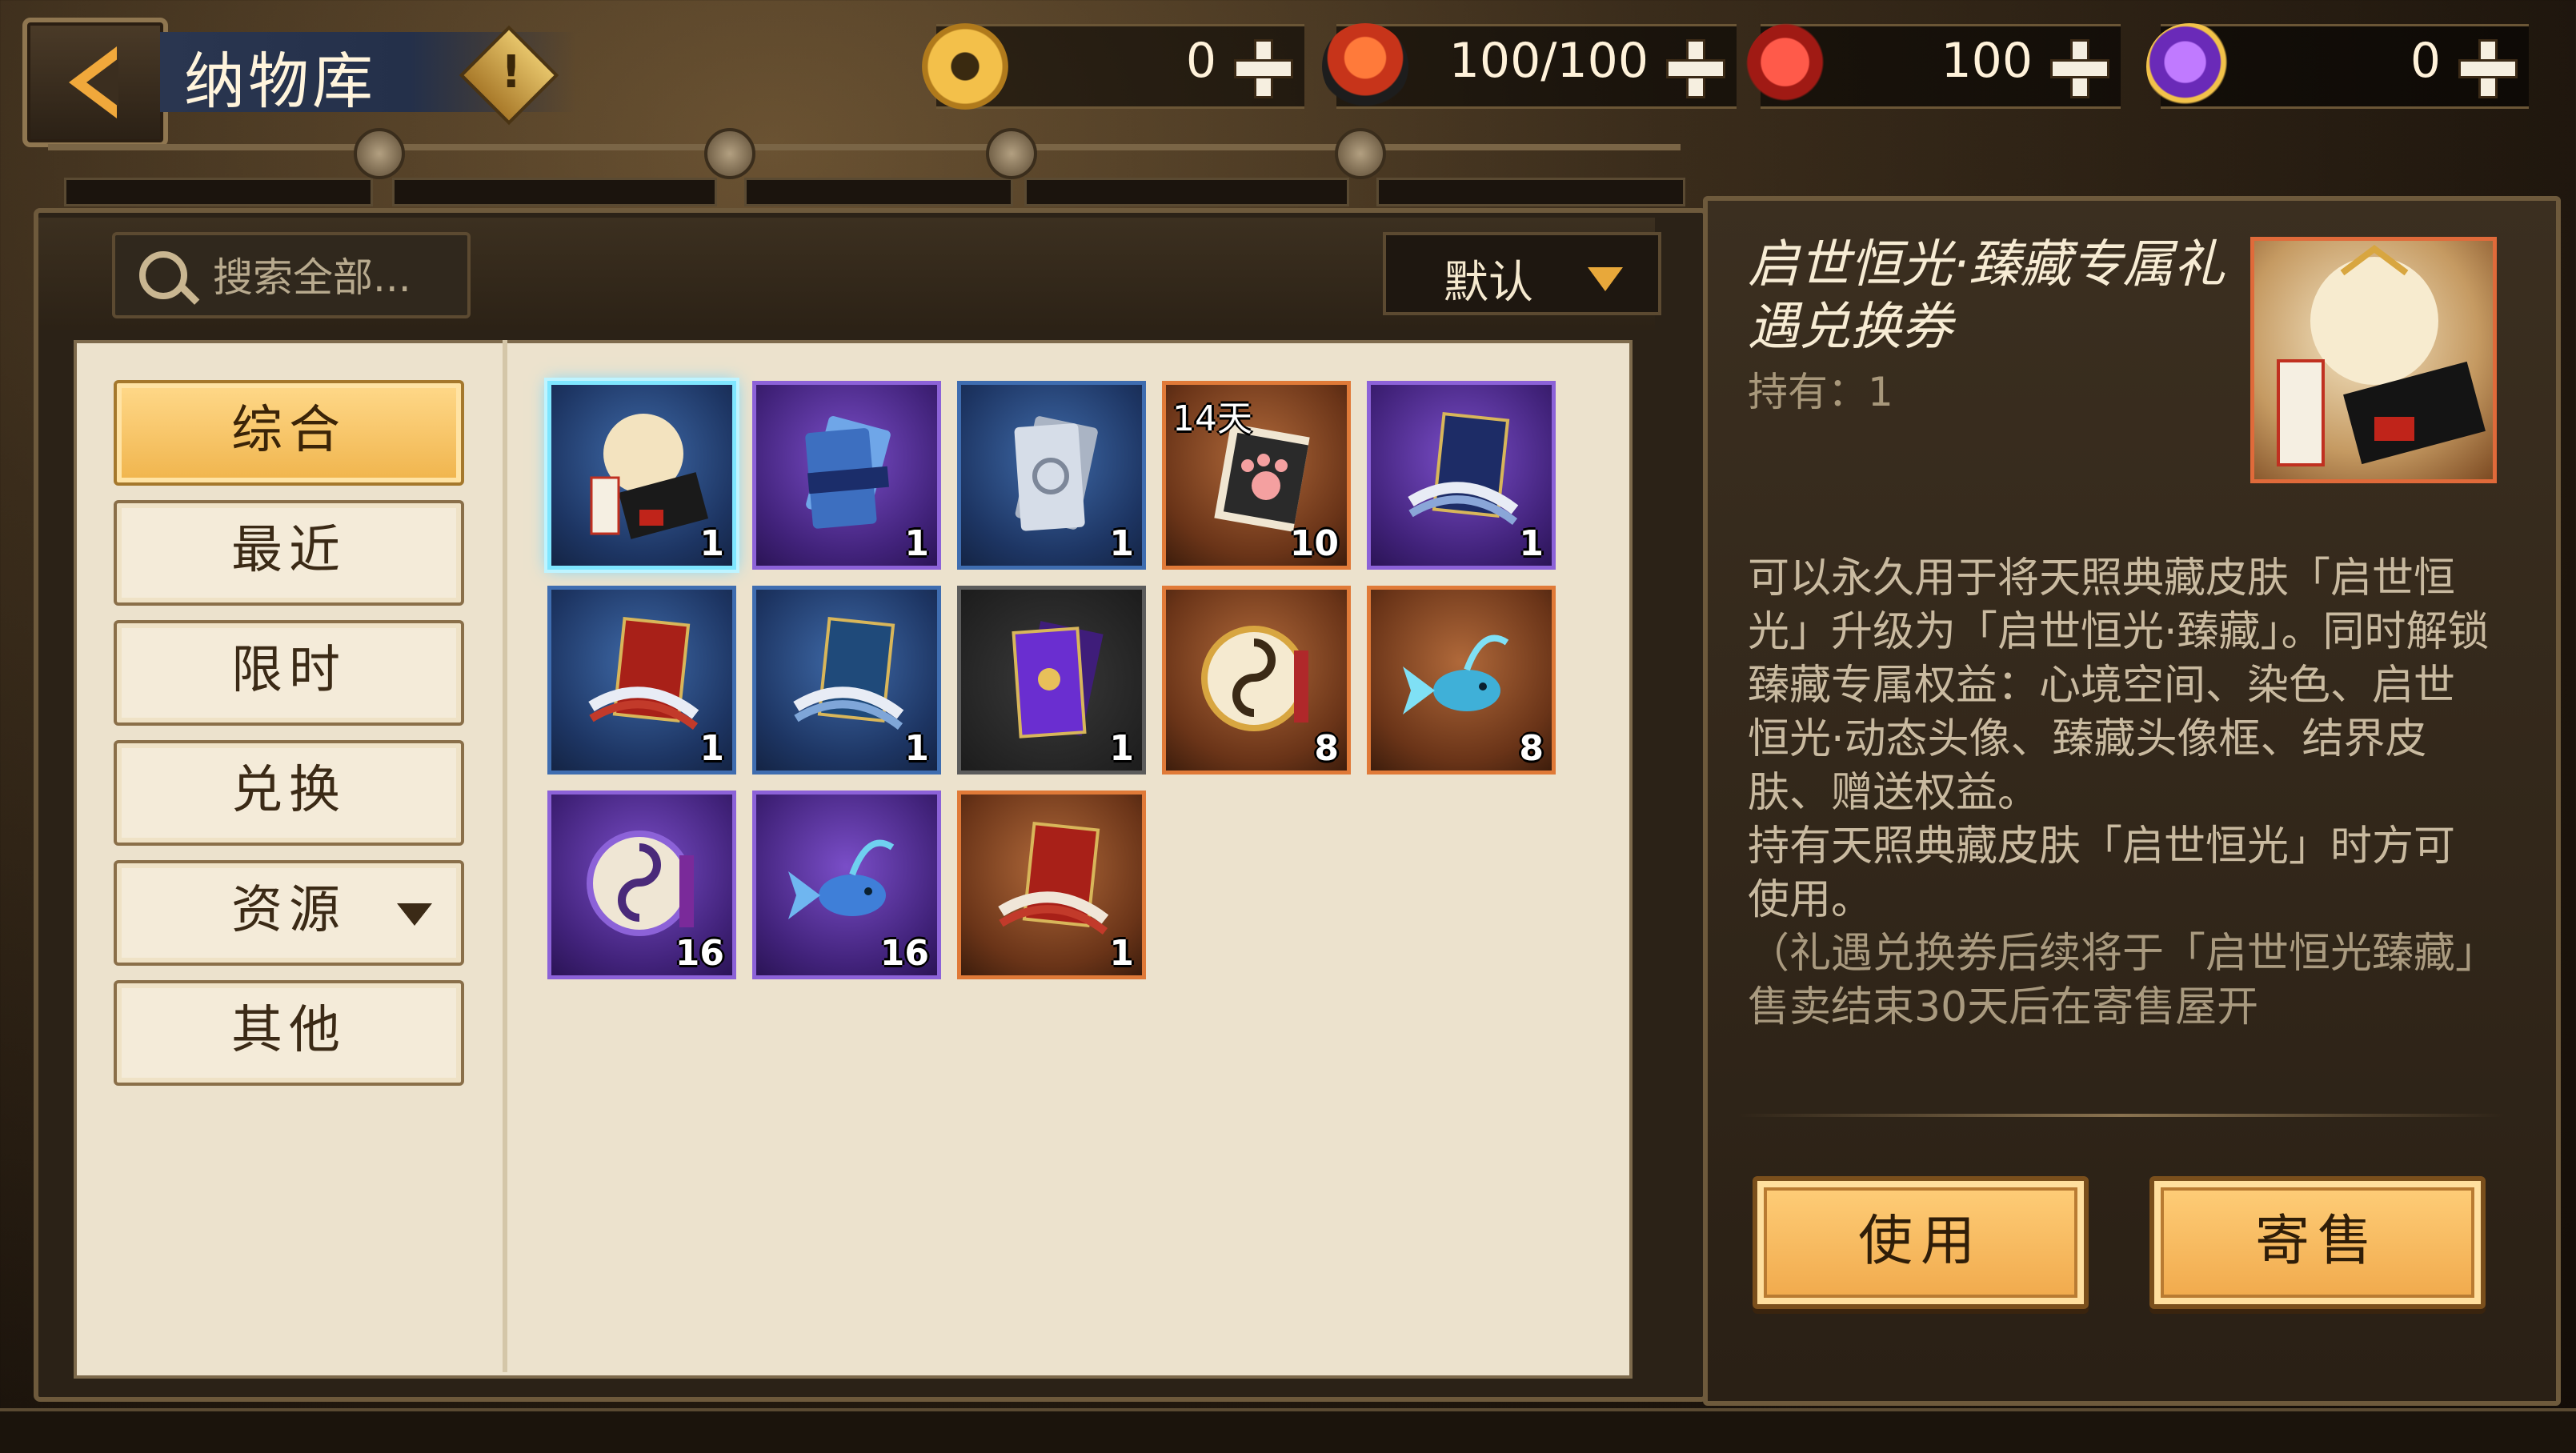  I want to click on use-button: 使用, so click(1921, 1242).